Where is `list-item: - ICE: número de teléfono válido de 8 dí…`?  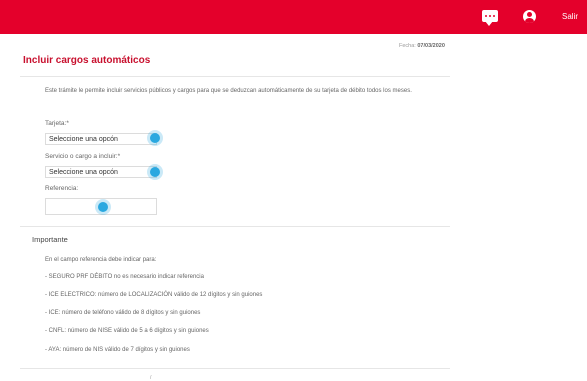 list-item: - ICE: número de teléfono válido de 8 dí… is located at coordinates (123, 313).